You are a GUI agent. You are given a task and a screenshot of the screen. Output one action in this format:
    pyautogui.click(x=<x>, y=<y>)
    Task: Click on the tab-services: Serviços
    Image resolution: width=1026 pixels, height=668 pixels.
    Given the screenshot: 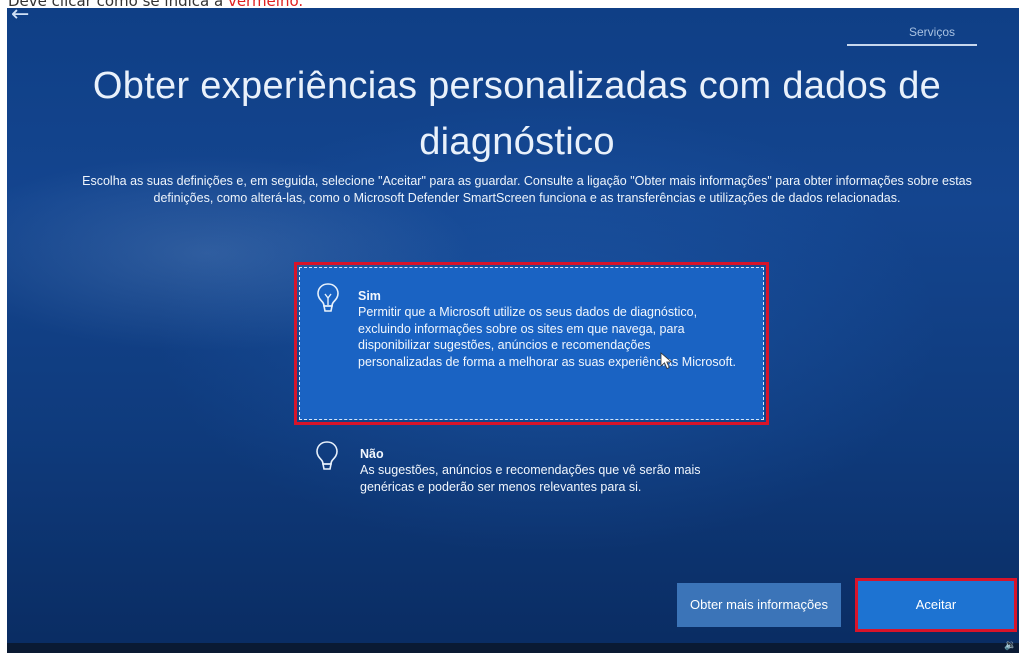 What is the action you would take?
    pyautogui.click(x=912, y=32)
    